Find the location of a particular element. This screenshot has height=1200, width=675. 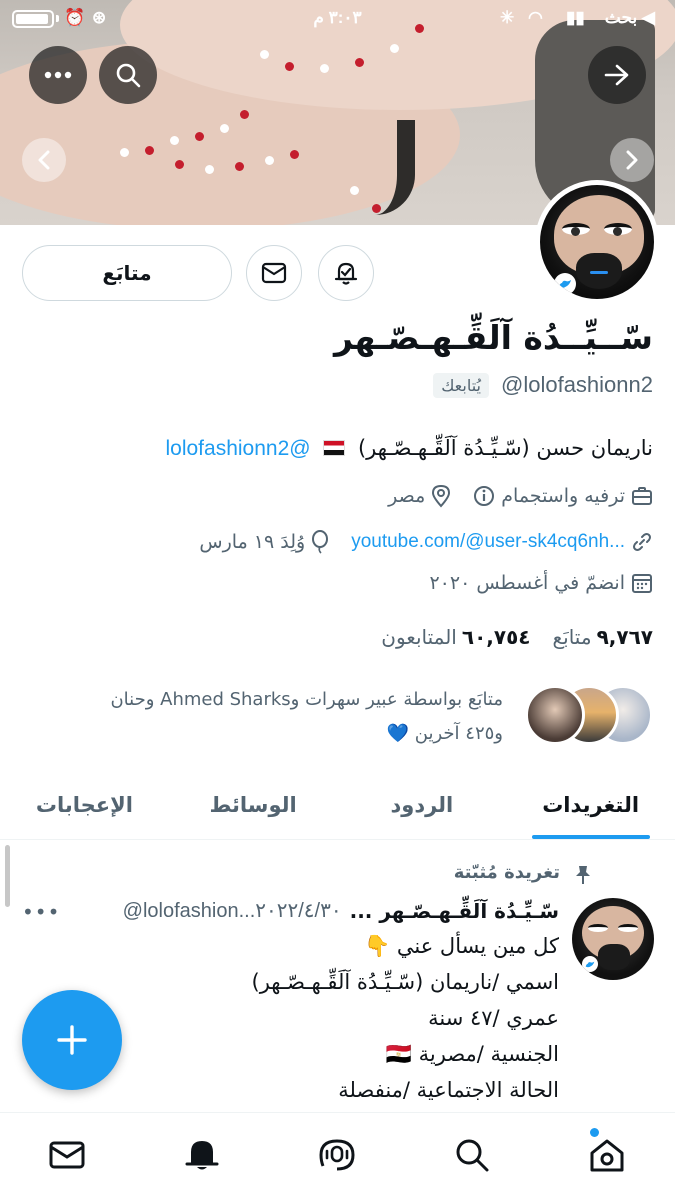

more-button is located at coordinates (58, 75).